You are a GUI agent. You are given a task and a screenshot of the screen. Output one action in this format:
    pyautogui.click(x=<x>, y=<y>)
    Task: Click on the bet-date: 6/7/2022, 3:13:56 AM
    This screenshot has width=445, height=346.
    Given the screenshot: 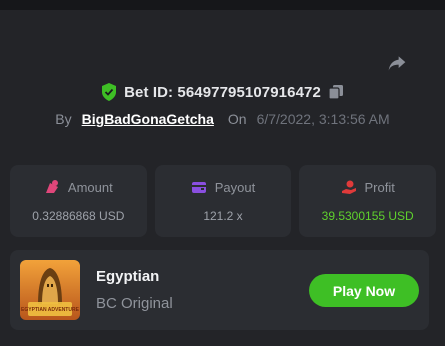 What is the action you would take?
    pyautogui.click(x=323, y=119)
    